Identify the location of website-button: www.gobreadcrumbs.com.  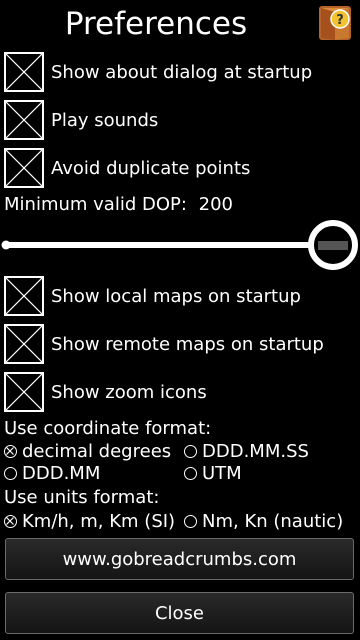
(179, 559).